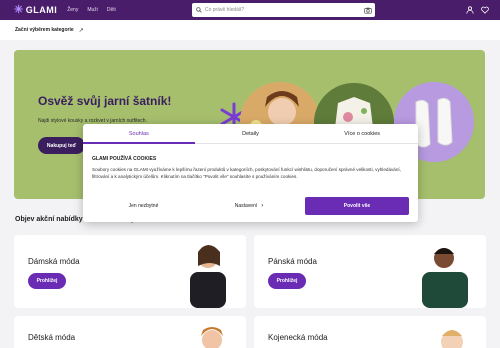 The image size is (500, 348). I want to click on tab-consent: Souhlas, so click(139, 134).